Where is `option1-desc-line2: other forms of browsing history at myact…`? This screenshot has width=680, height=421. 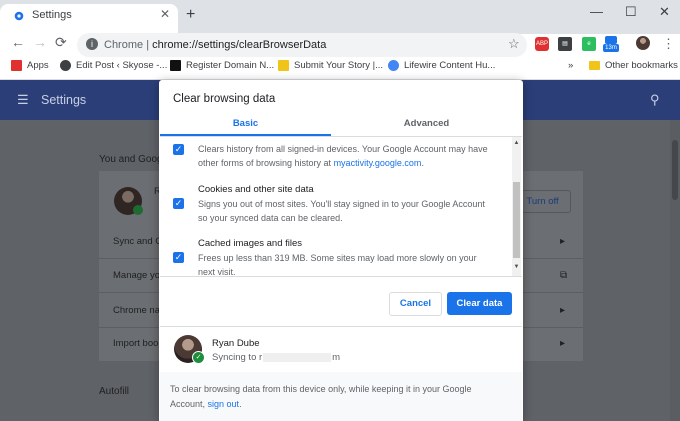 option1-desc-line2: other forms of browsing history at myact… is located at coordinates (311, 163).